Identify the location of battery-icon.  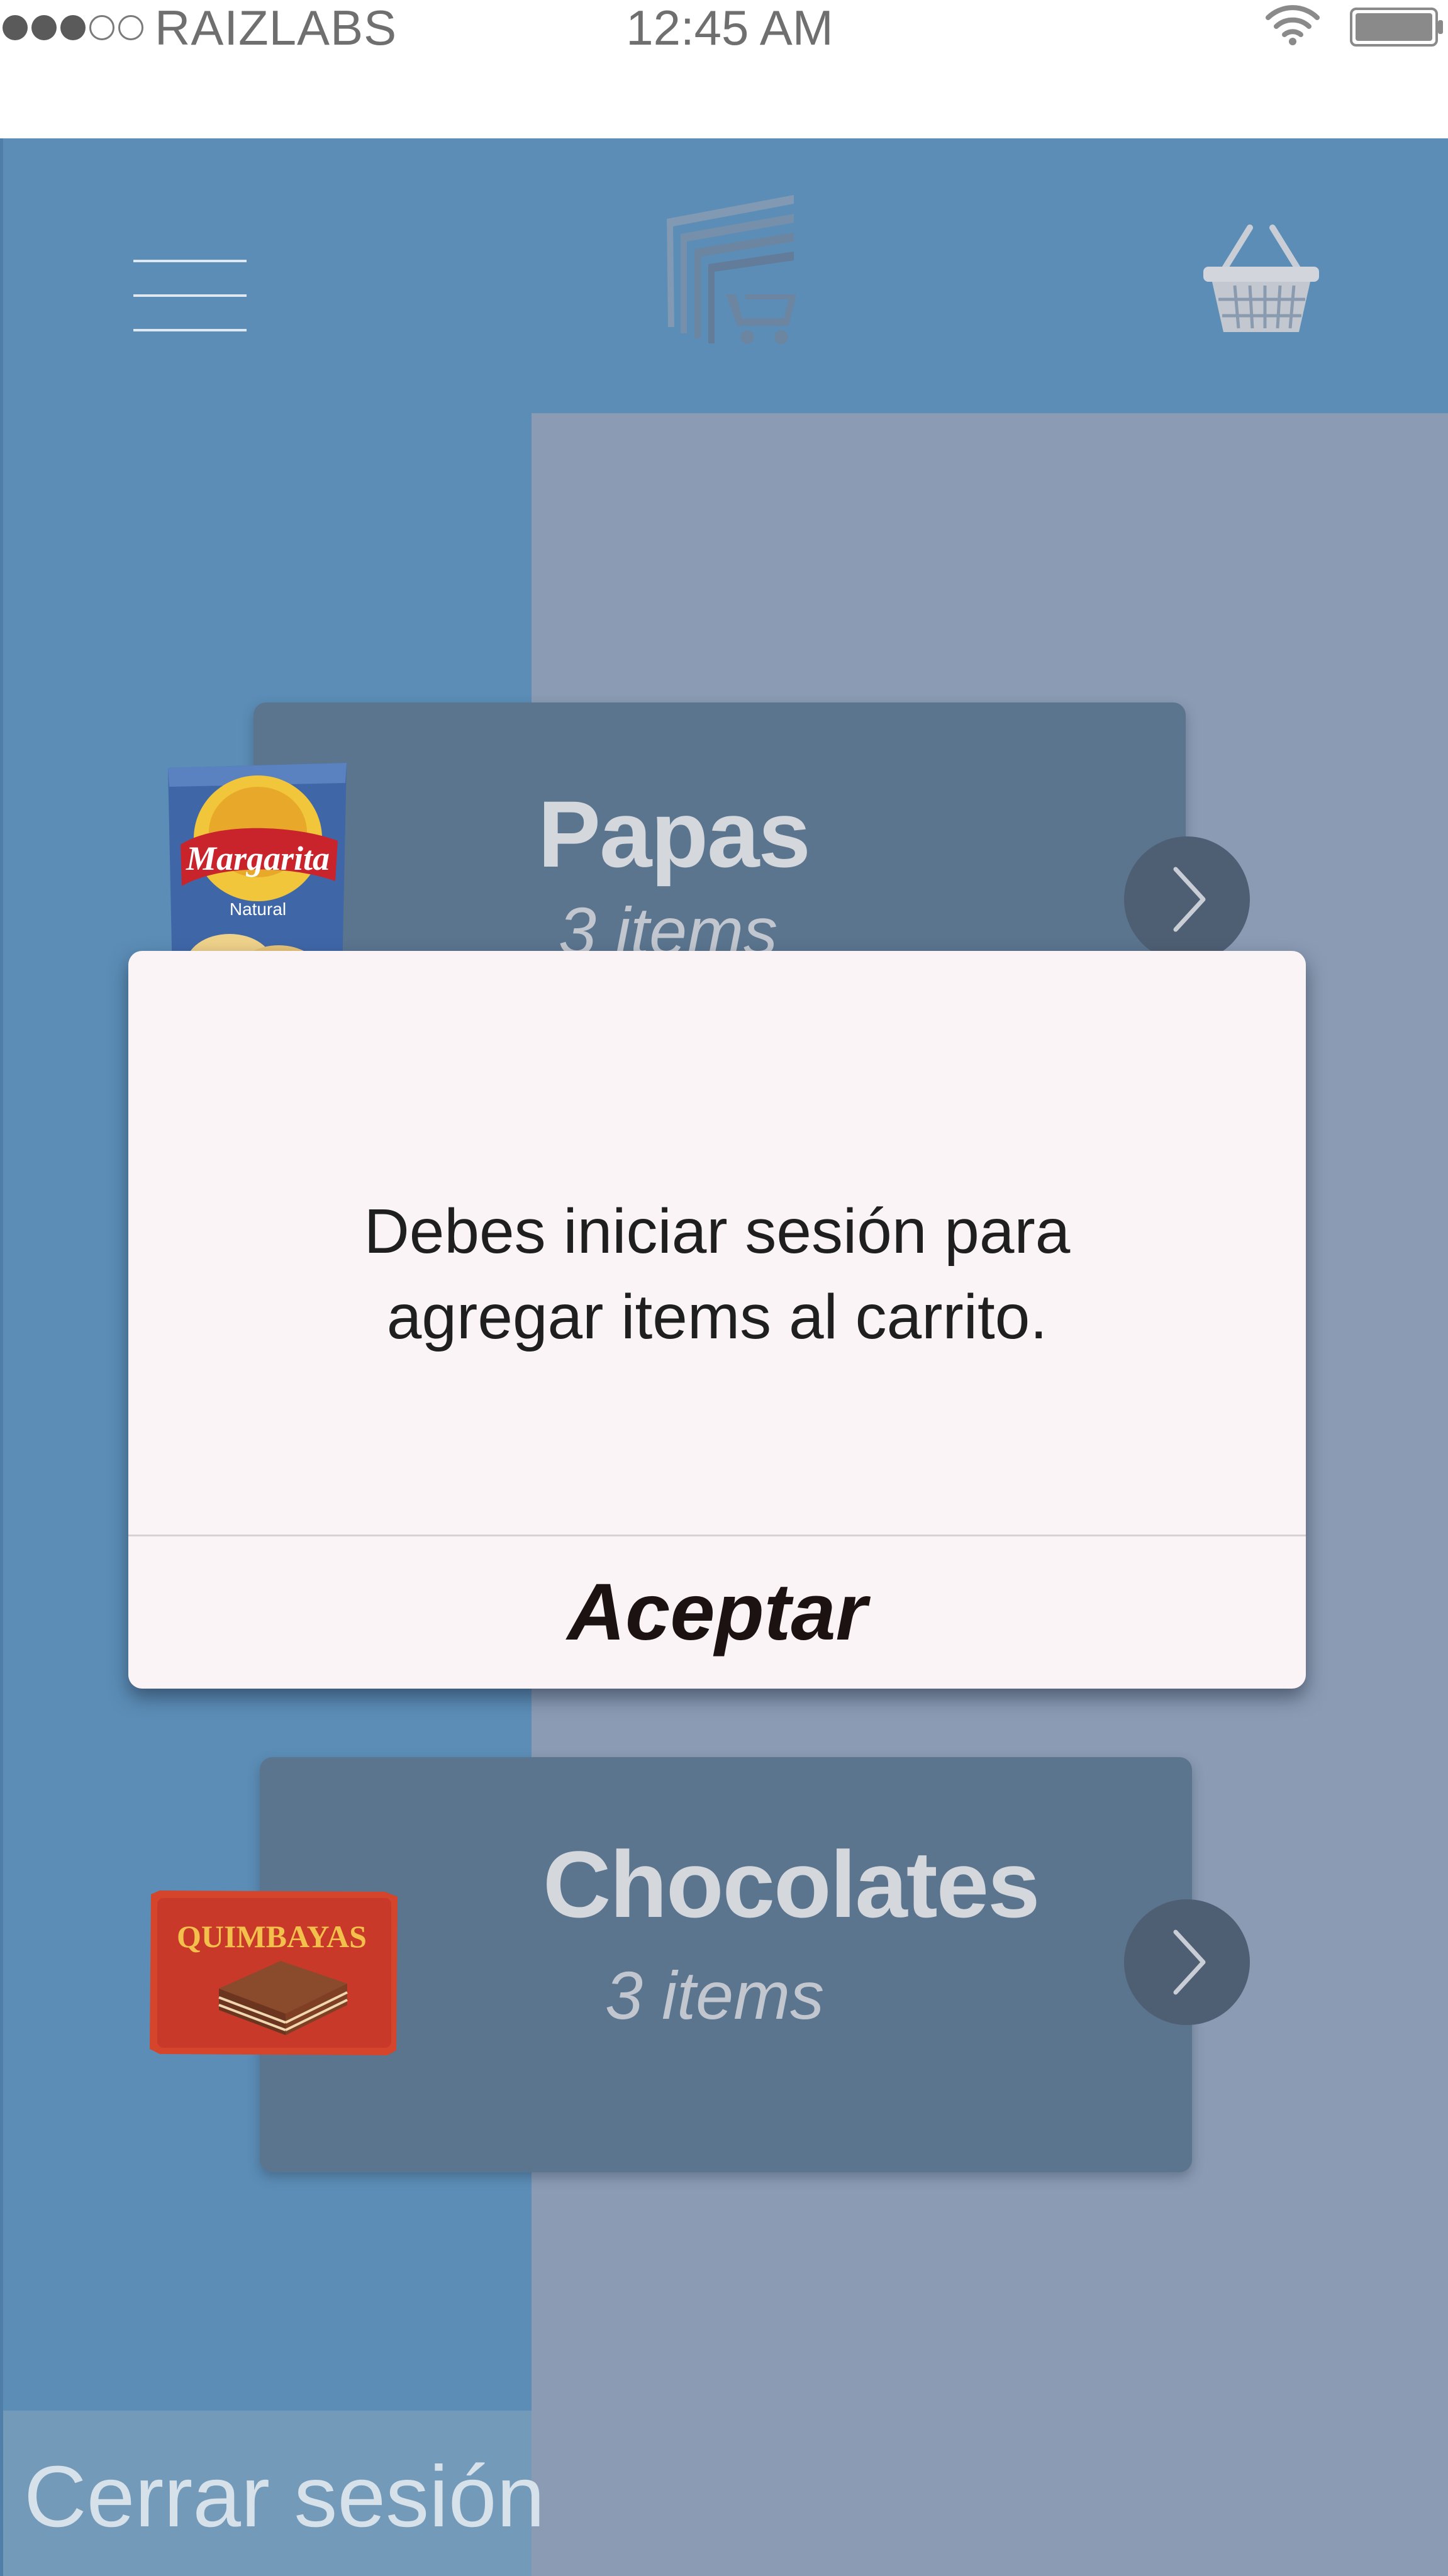
(1396, 27).